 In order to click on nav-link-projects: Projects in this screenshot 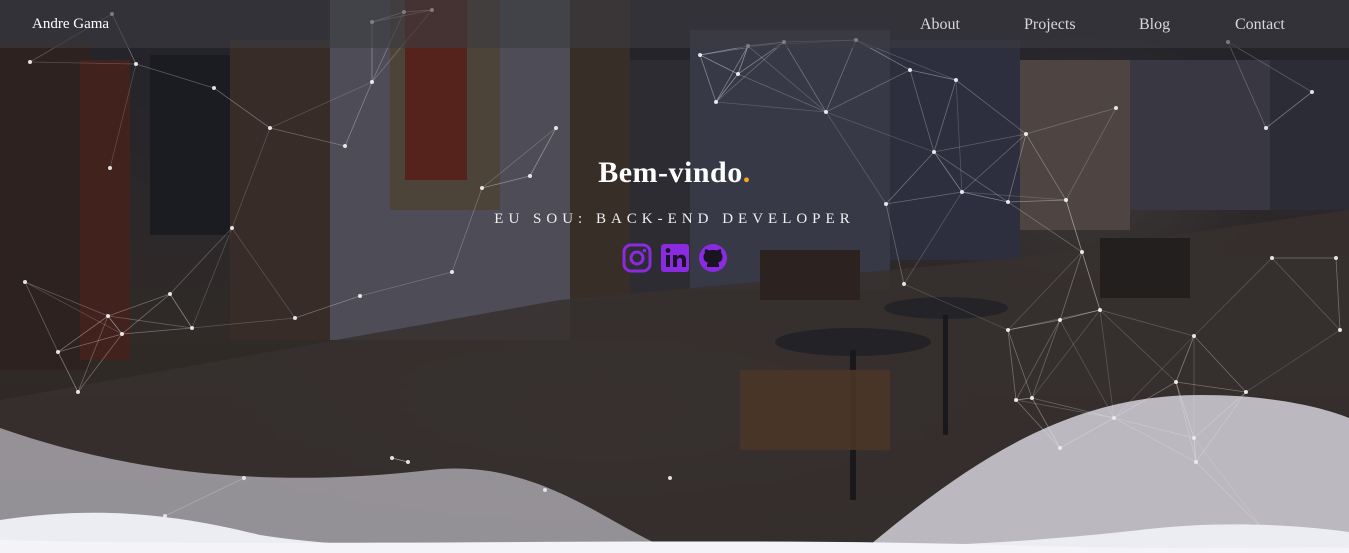, I will do `click(1050, 25)`.